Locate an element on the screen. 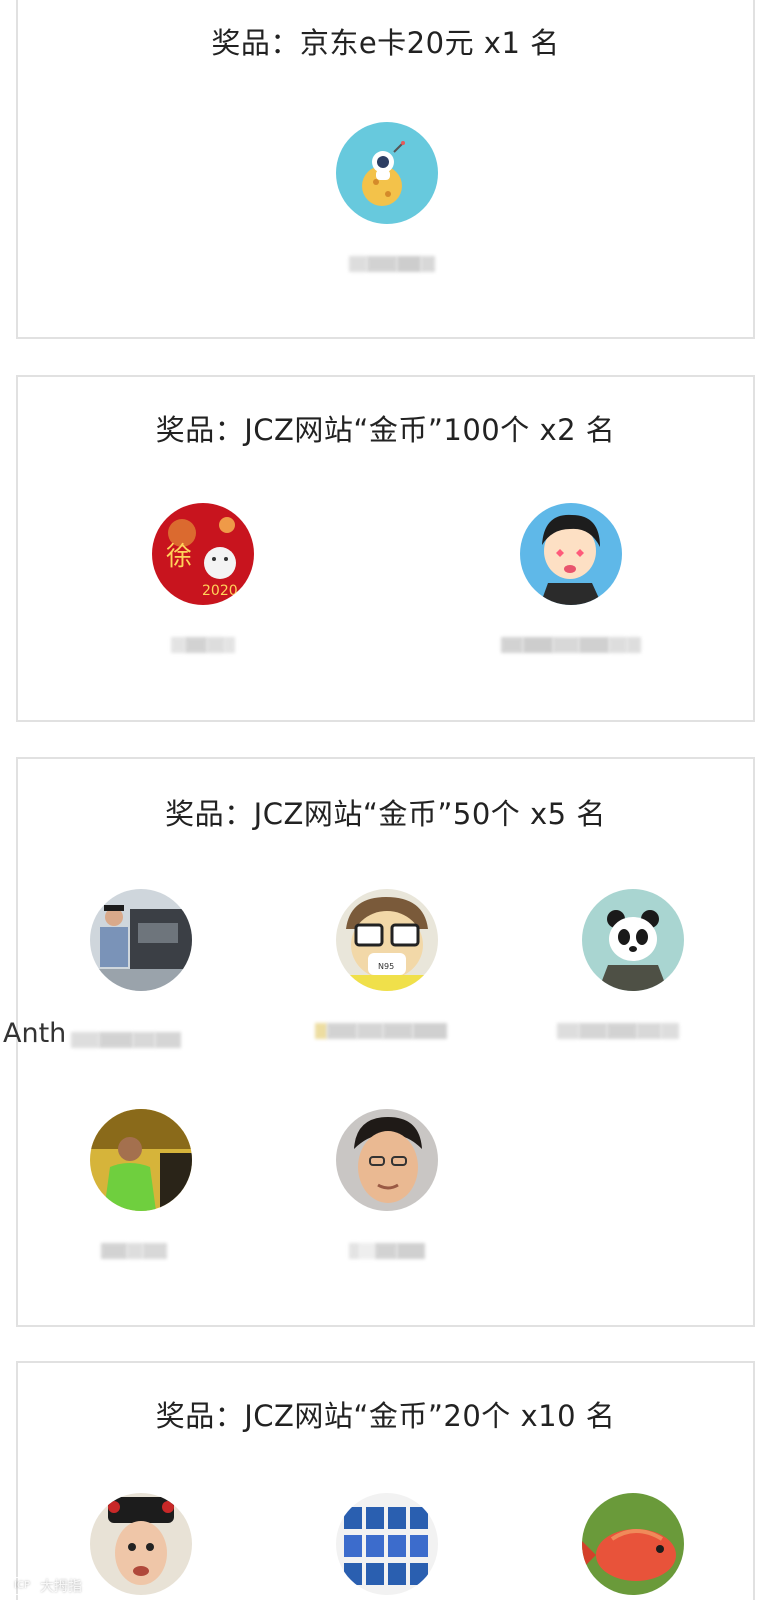 This screenshot has height=1600, width=773. watermark-text: 大拇指 is located at coordinates (61, 1587).